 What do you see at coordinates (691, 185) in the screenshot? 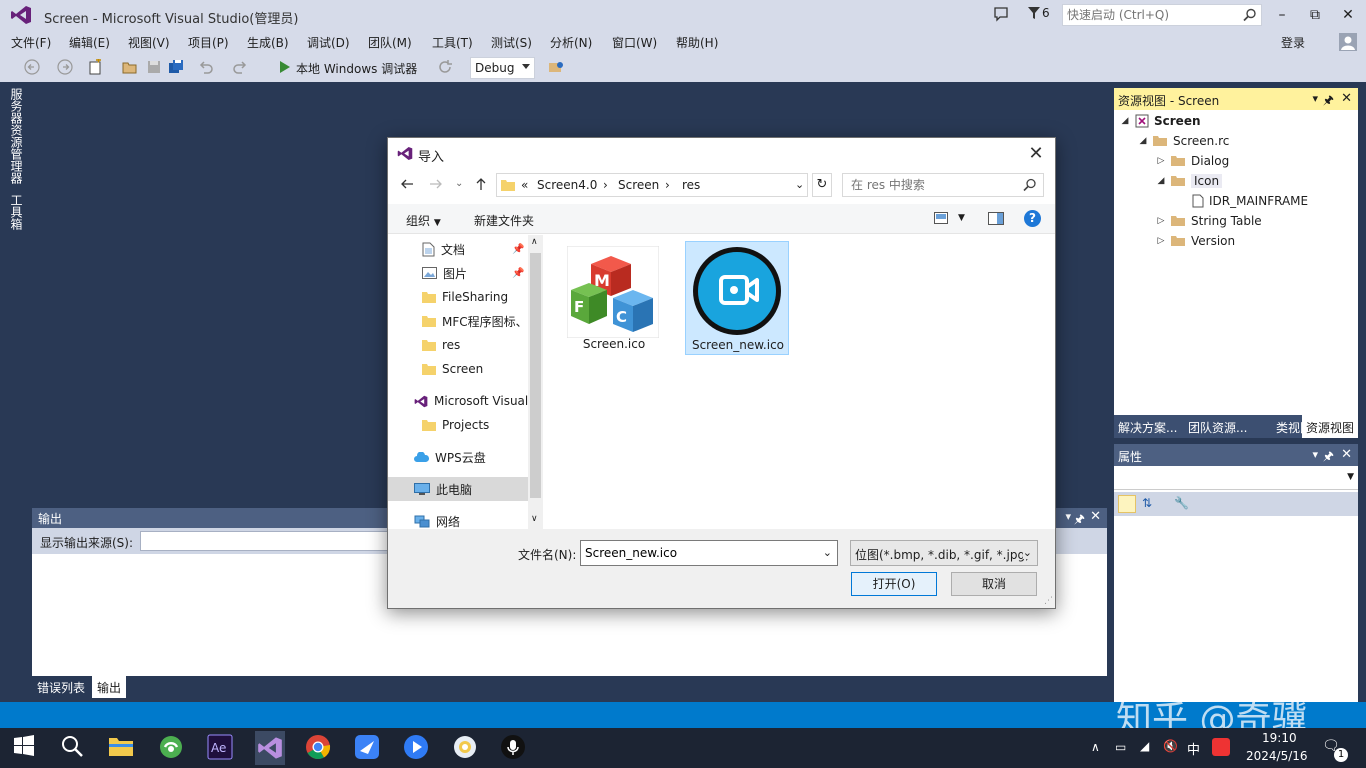
I see `breadcrumb-res: res` at bounding box center [691, 185].